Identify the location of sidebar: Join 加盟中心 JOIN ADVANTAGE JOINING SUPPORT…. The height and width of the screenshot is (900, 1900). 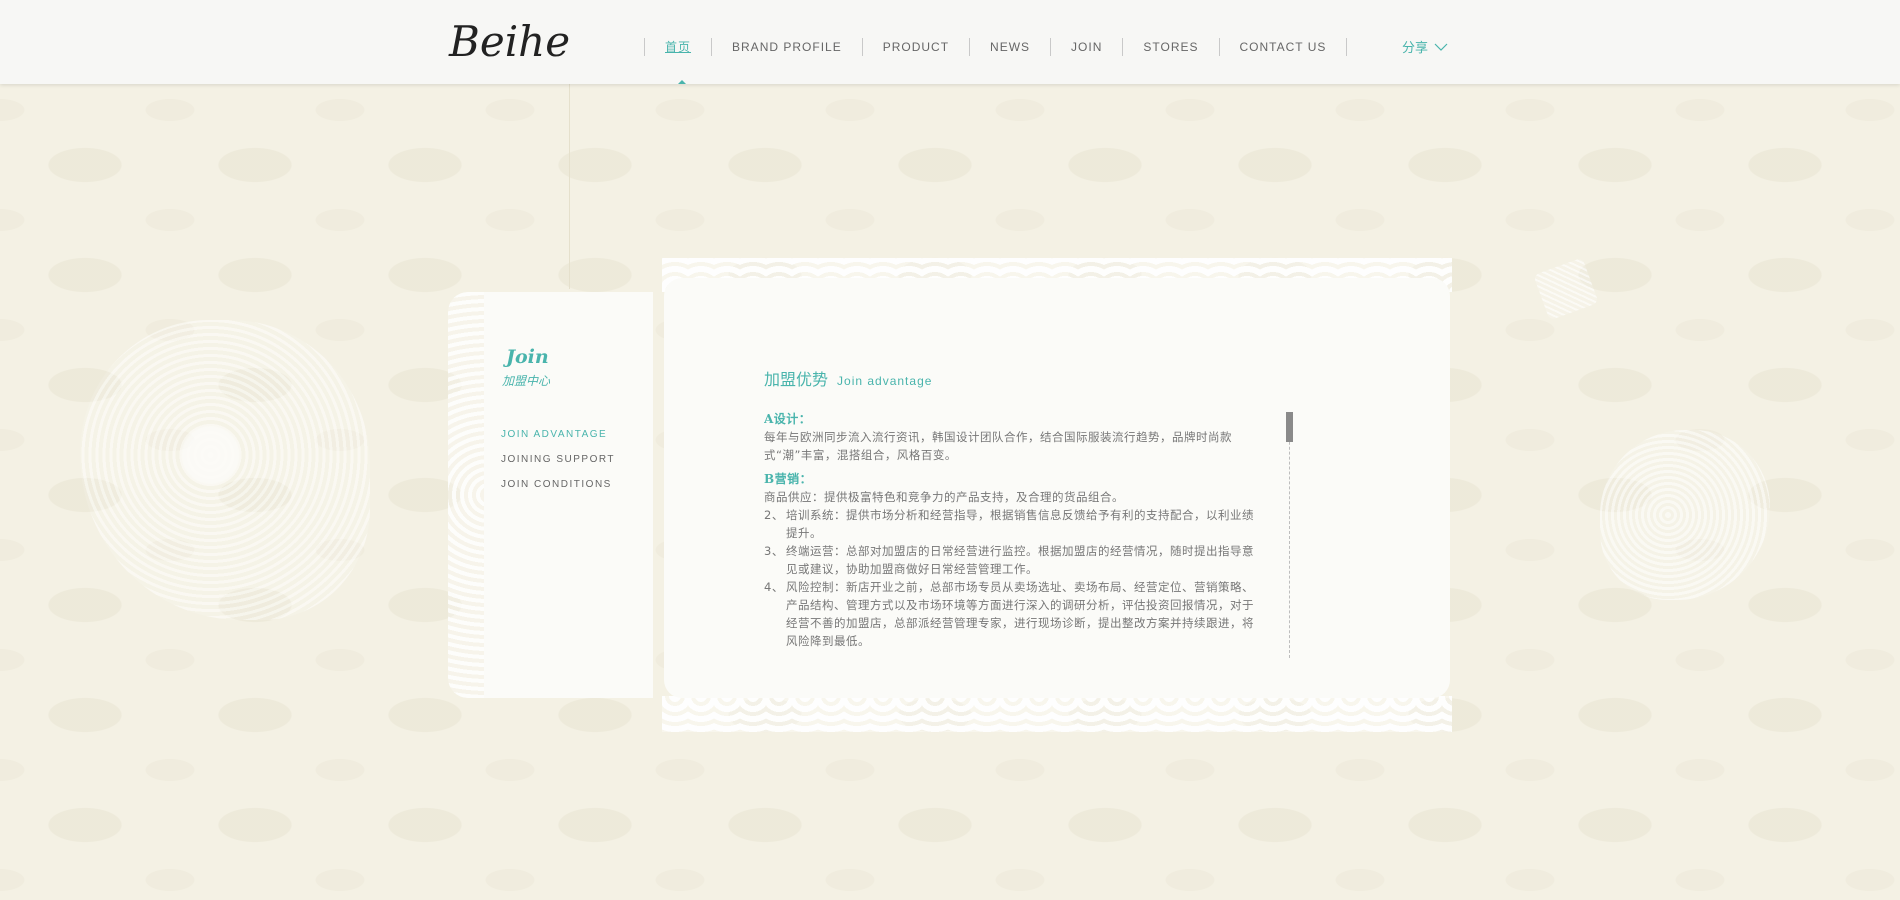
(568, 495).